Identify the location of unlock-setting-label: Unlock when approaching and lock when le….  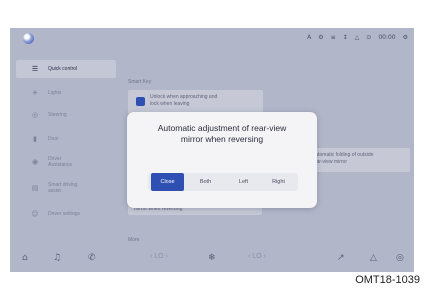
(184, 100).